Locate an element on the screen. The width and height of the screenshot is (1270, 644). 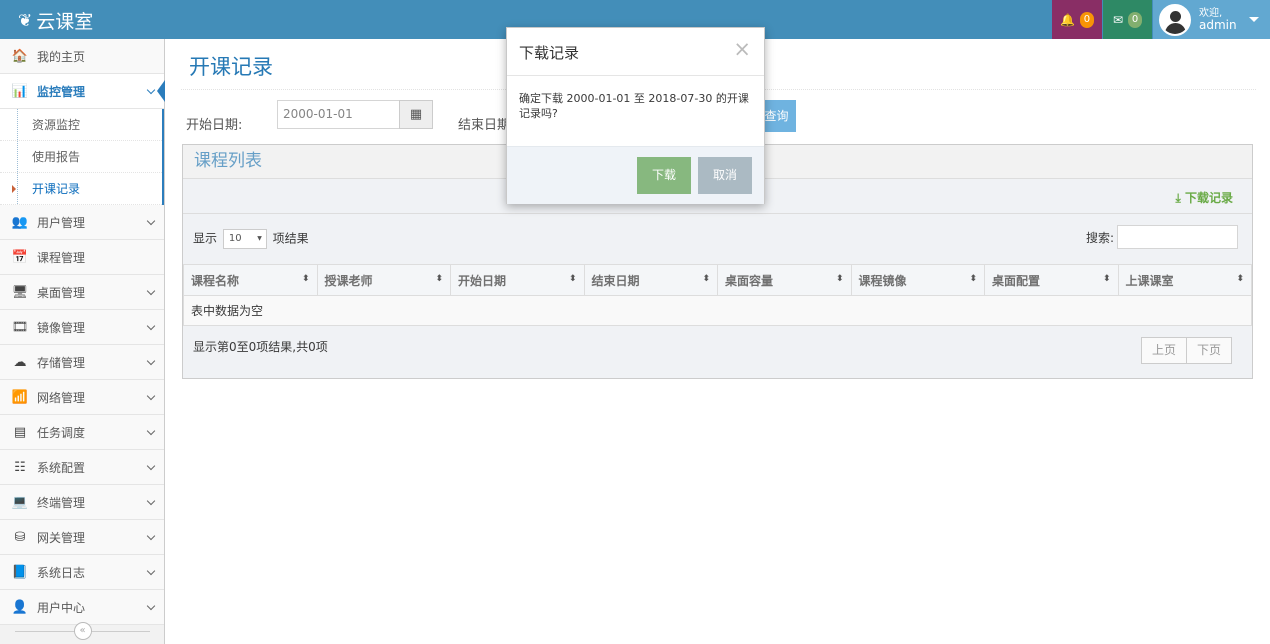
cancel-button: 取消 is located at coordinates (725, 175).